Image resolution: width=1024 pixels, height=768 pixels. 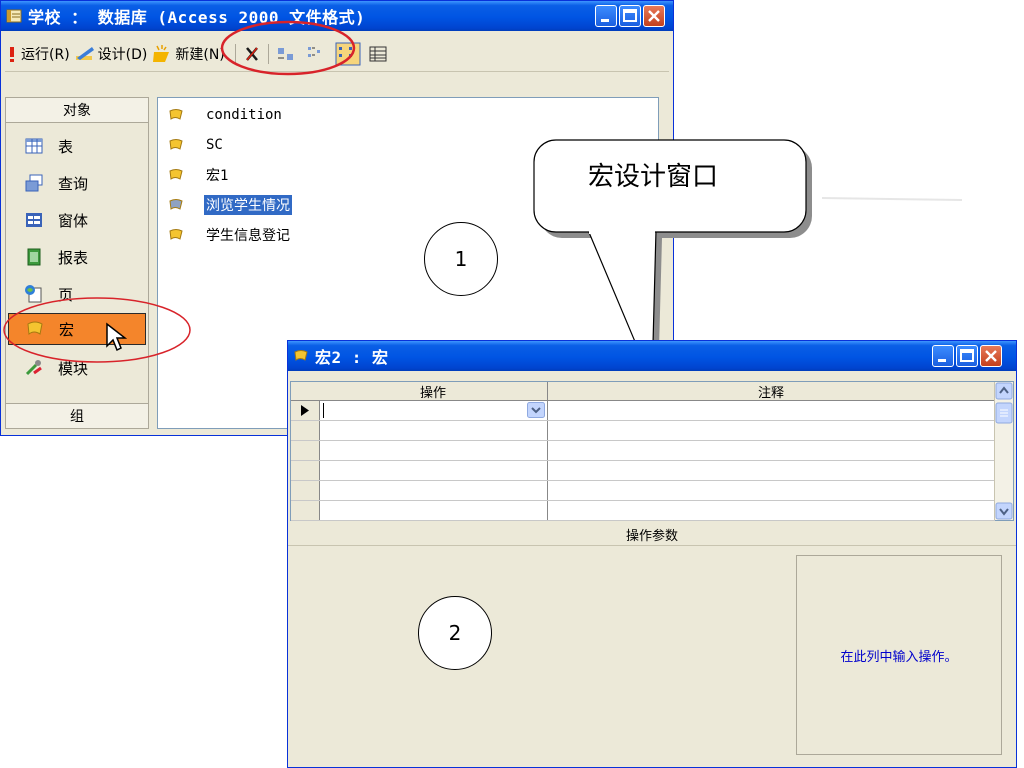 I want to click on action-arguments-area, so click(x=540, y=654).